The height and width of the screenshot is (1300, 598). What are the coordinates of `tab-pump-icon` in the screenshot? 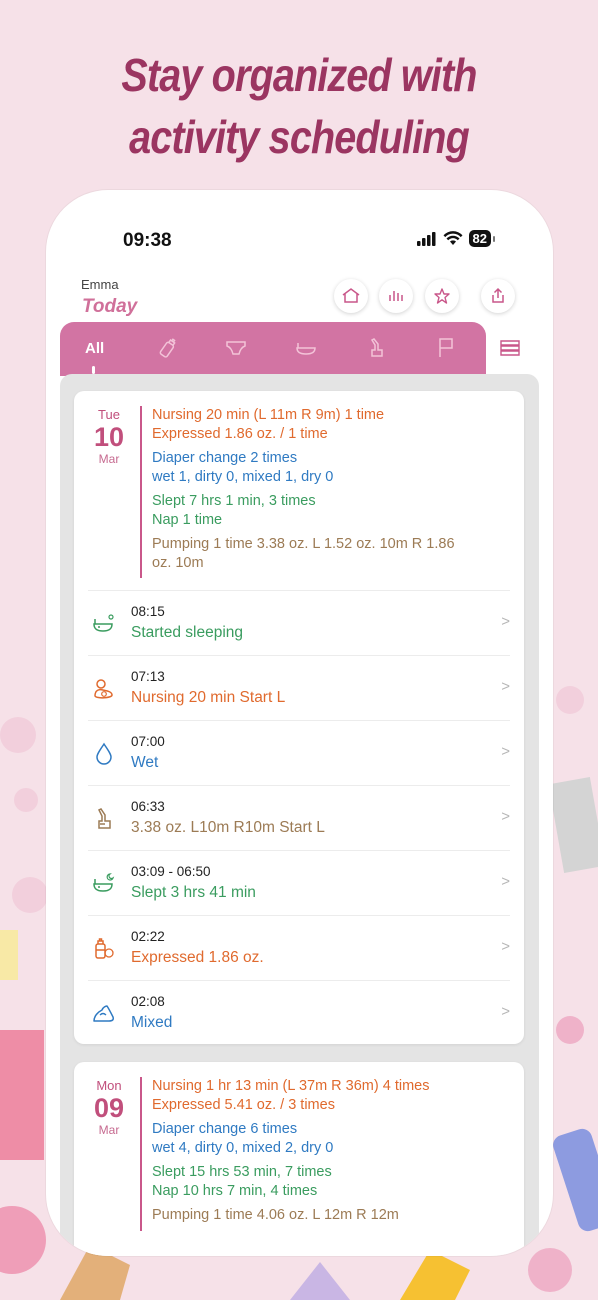 It's located at (376, 348).